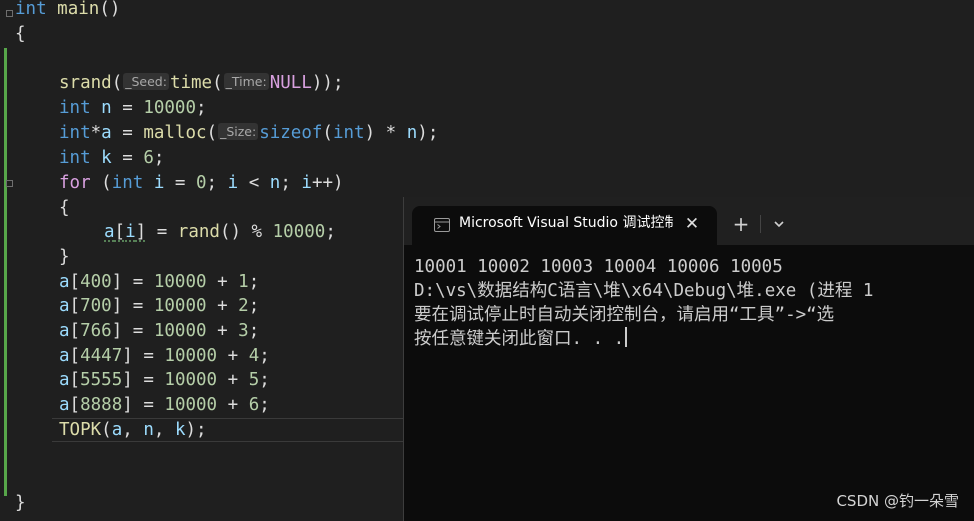 This screenshot has width=974, height=521. I want to click on token-keyword: for, so click(75, 183).